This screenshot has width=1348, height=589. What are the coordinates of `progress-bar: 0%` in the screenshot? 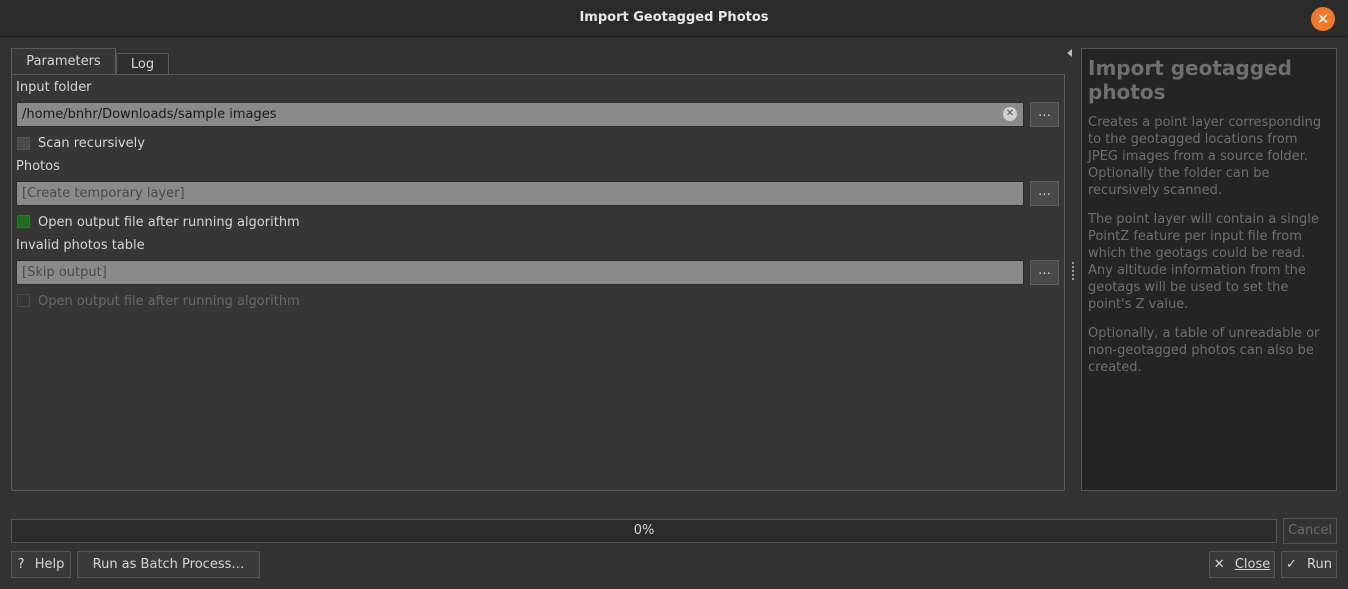 It's located at (644, 531).